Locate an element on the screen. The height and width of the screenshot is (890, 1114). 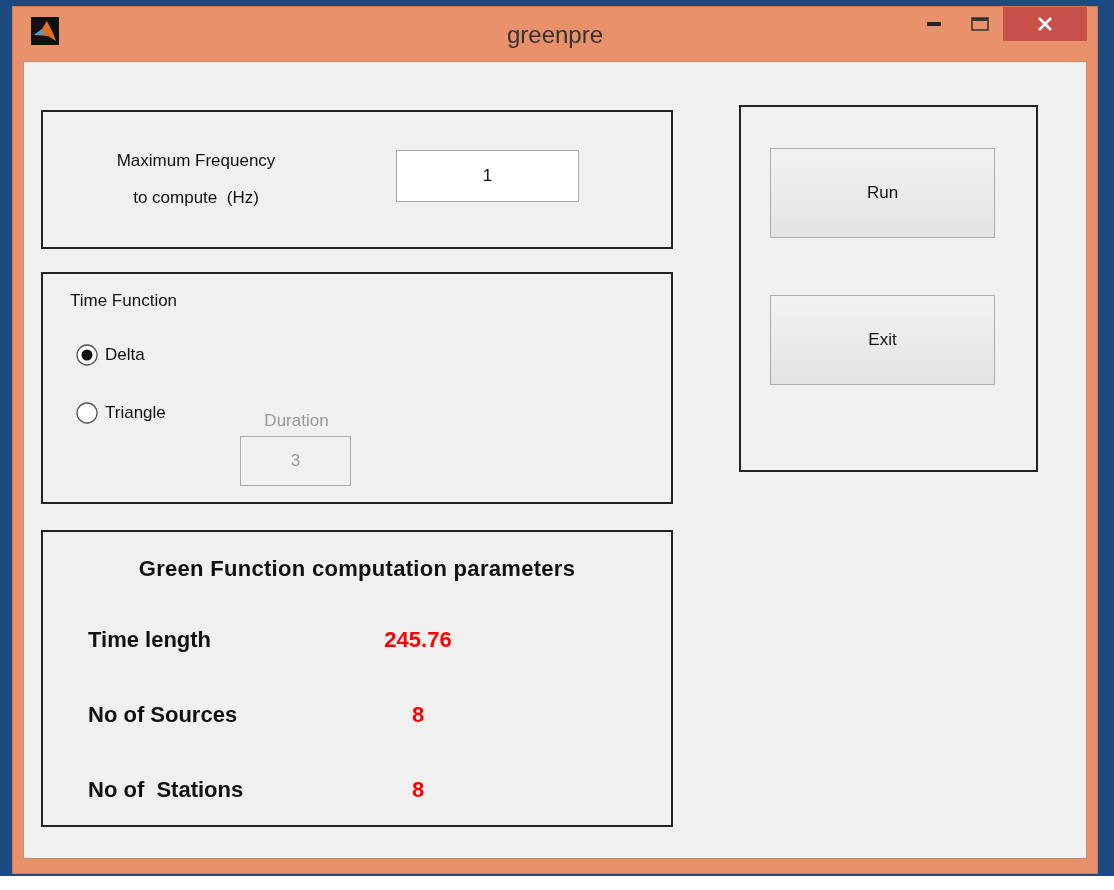
parameter-label: No of Stations is located at coordinates (166, 790).